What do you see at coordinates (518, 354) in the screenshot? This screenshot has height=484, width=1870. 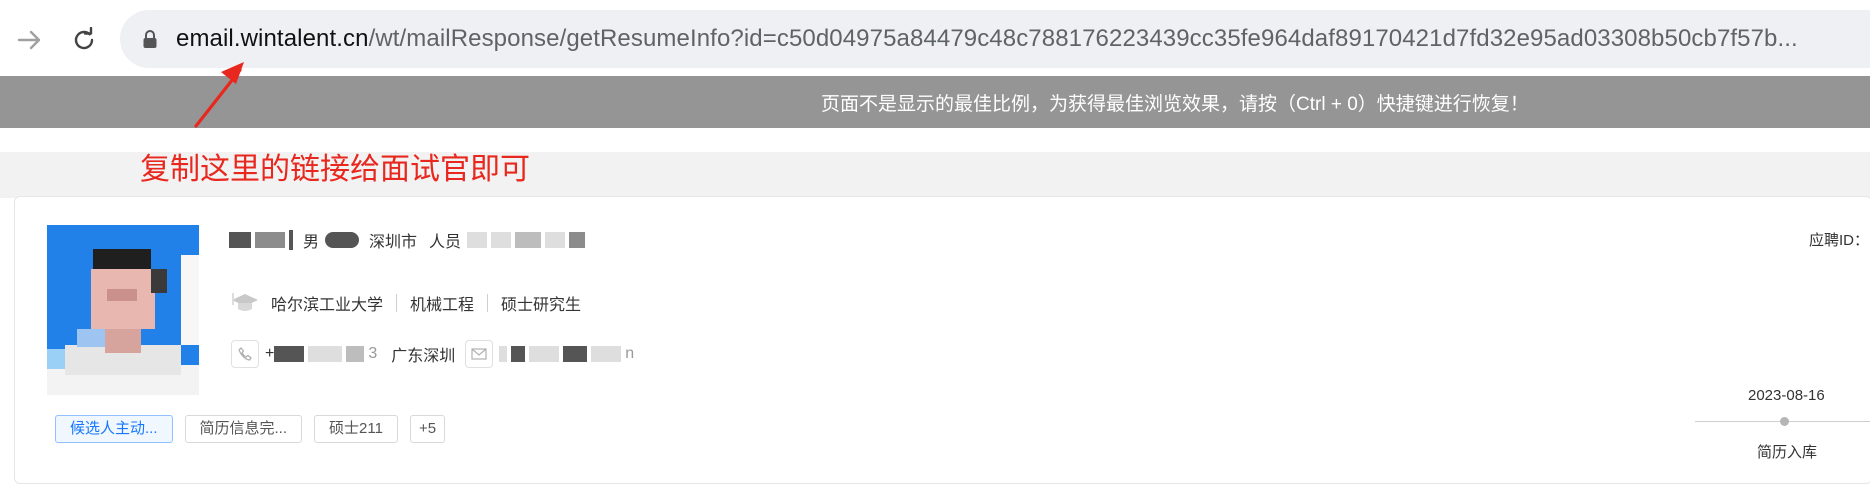 I see `redacted-email` at bounding box center [518, 354].